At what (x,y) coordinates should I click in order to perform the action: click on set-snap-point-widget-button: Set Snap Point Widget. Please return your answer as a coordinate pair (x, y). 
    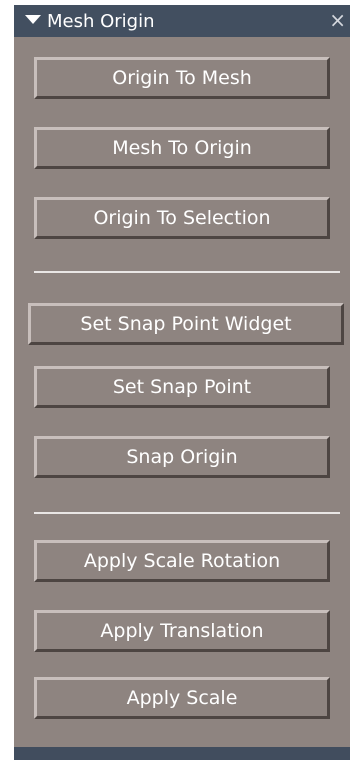
    Looking at the image, I should click on (186, 324).